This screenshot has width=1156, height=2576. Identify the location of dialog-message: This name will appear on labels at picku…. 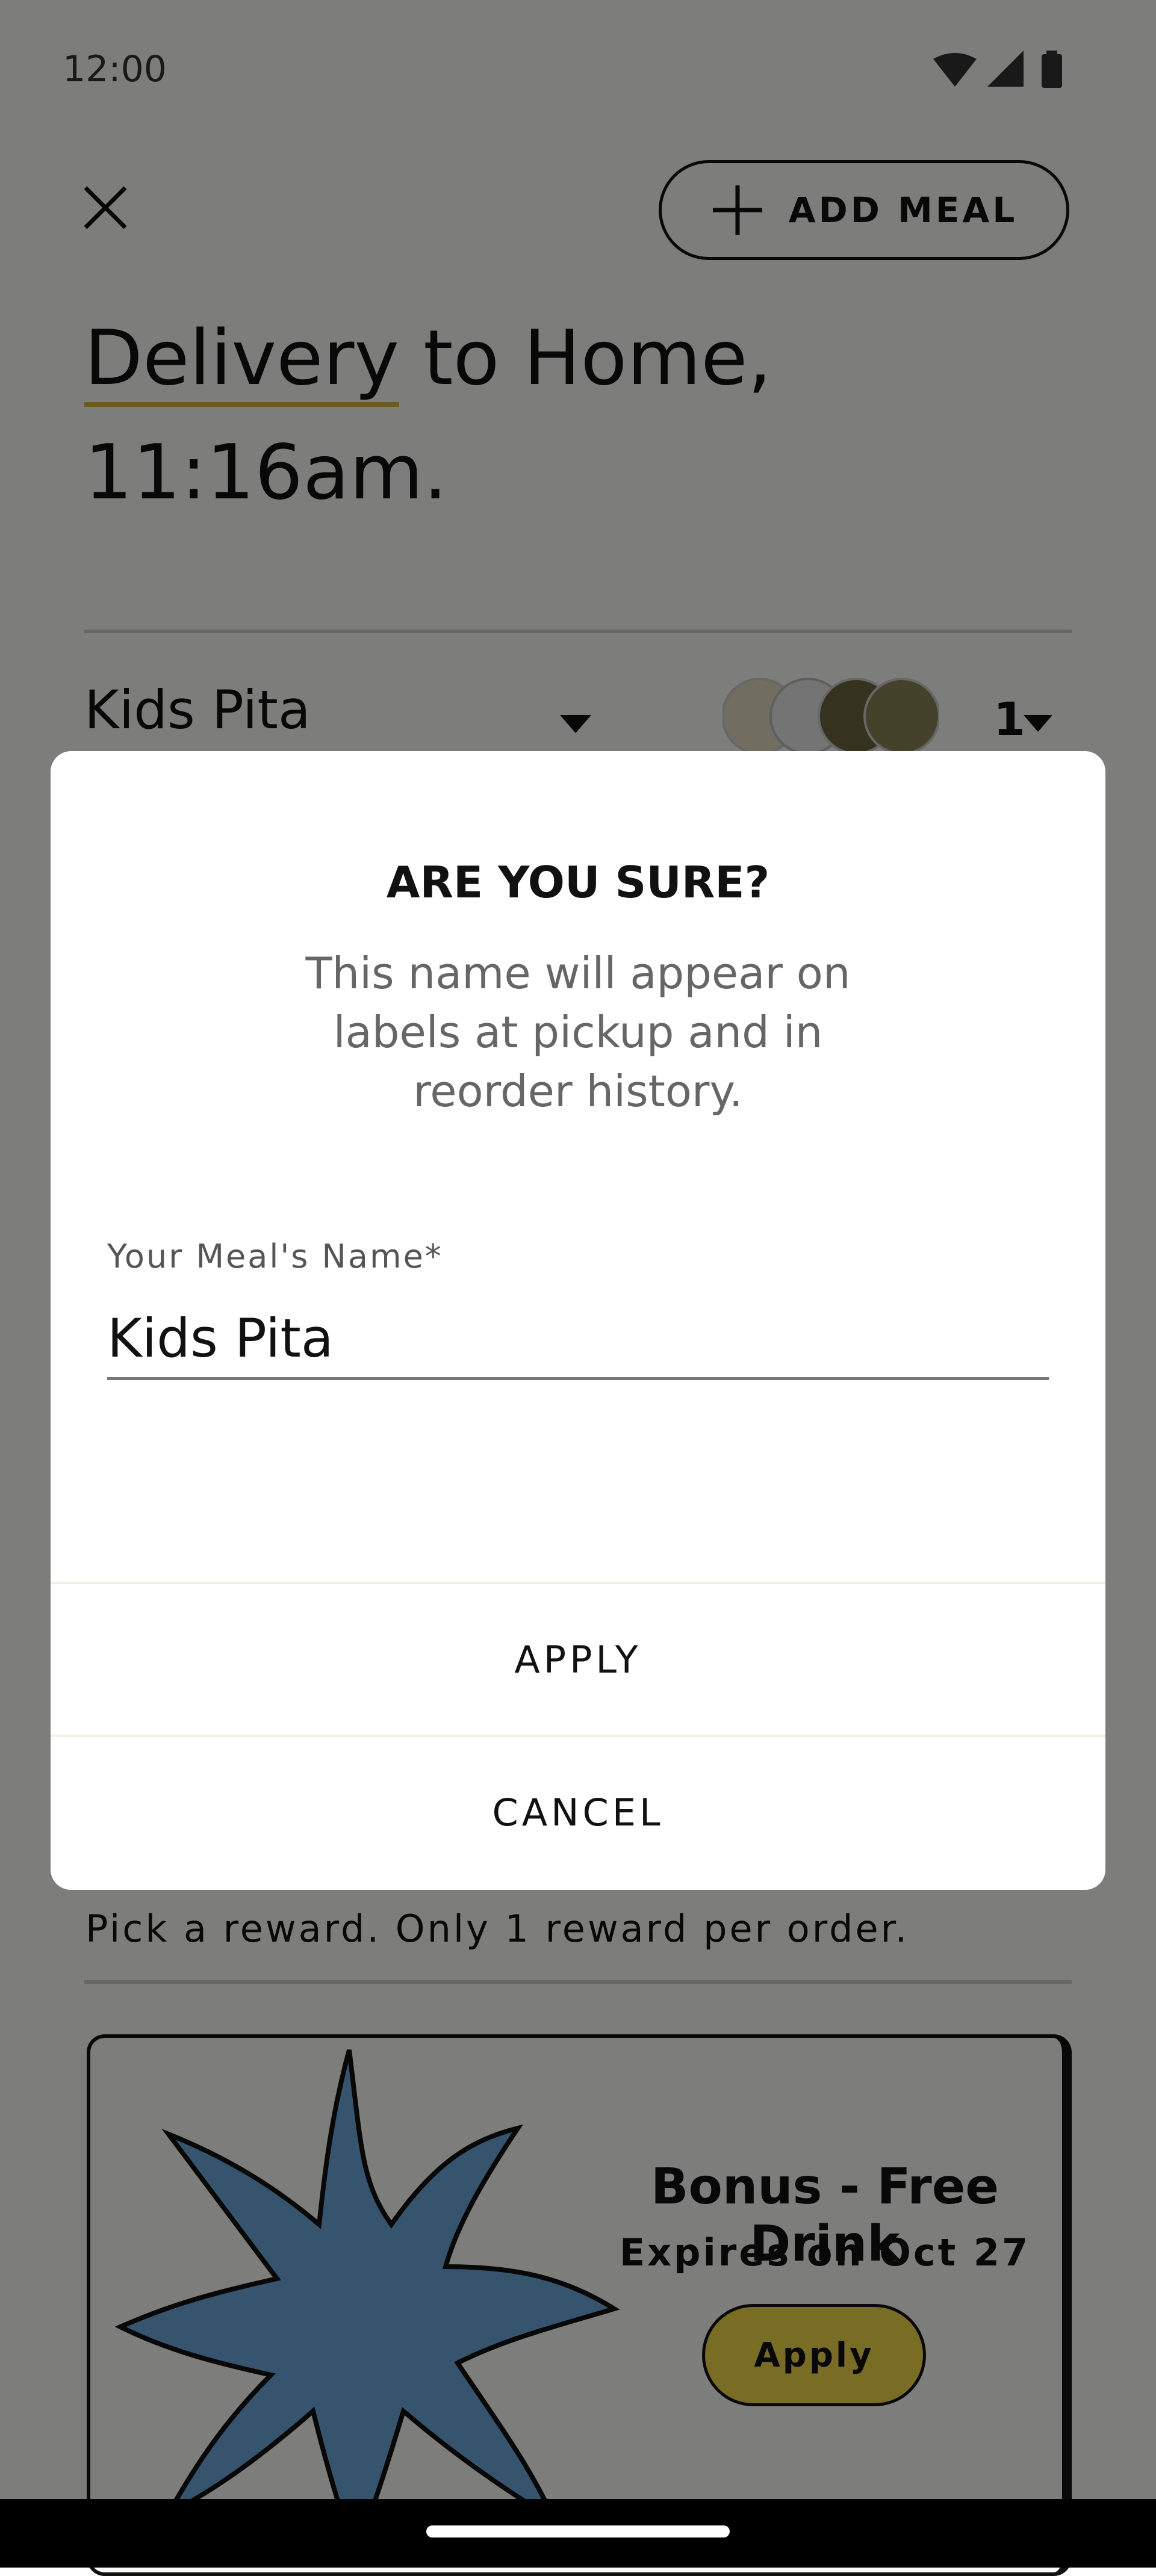
(578, 1032).